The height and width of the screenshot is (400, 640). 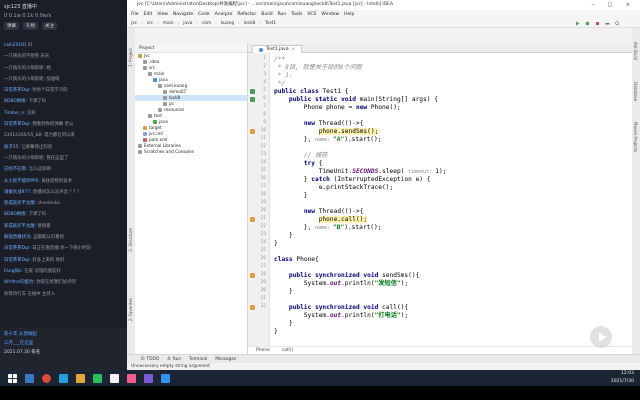 What do you see at coordinates (15, 45) in the screenshot?
I see `chat-username: cwh20181` at bounding box center [15, 45].